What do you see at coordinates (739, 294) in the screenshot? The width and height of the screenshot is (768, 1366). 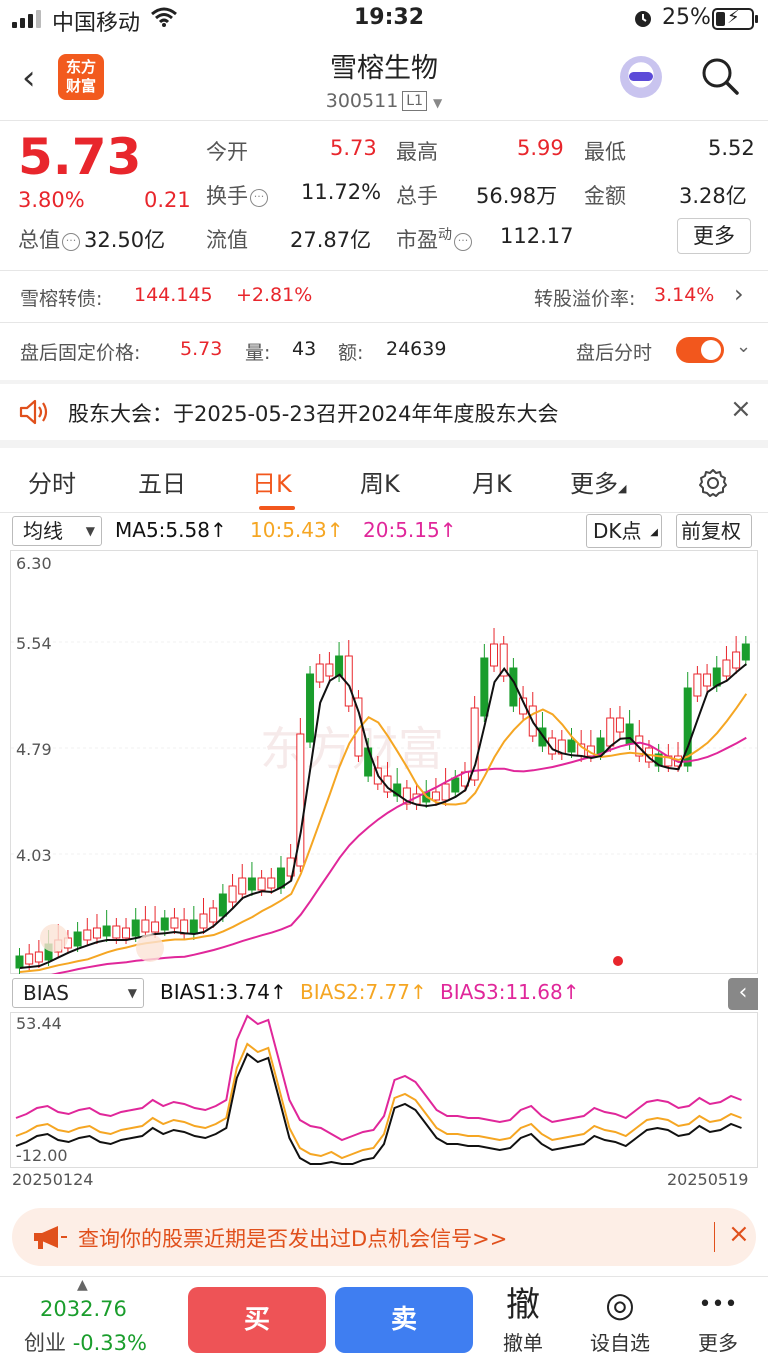 I see `chevron-right-icon: ›` at bounding box center [739, 294].